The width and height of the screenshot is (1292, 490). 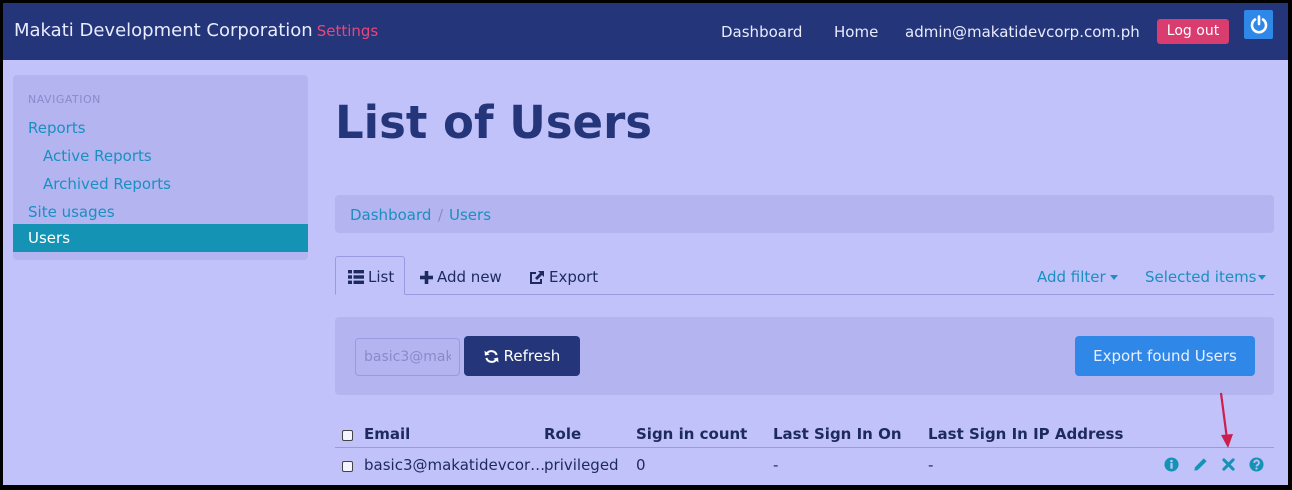 What do you see at coordinates (804, 294) in the screenshot?
I see `tabs-divider` at bounding box center [804, 294].